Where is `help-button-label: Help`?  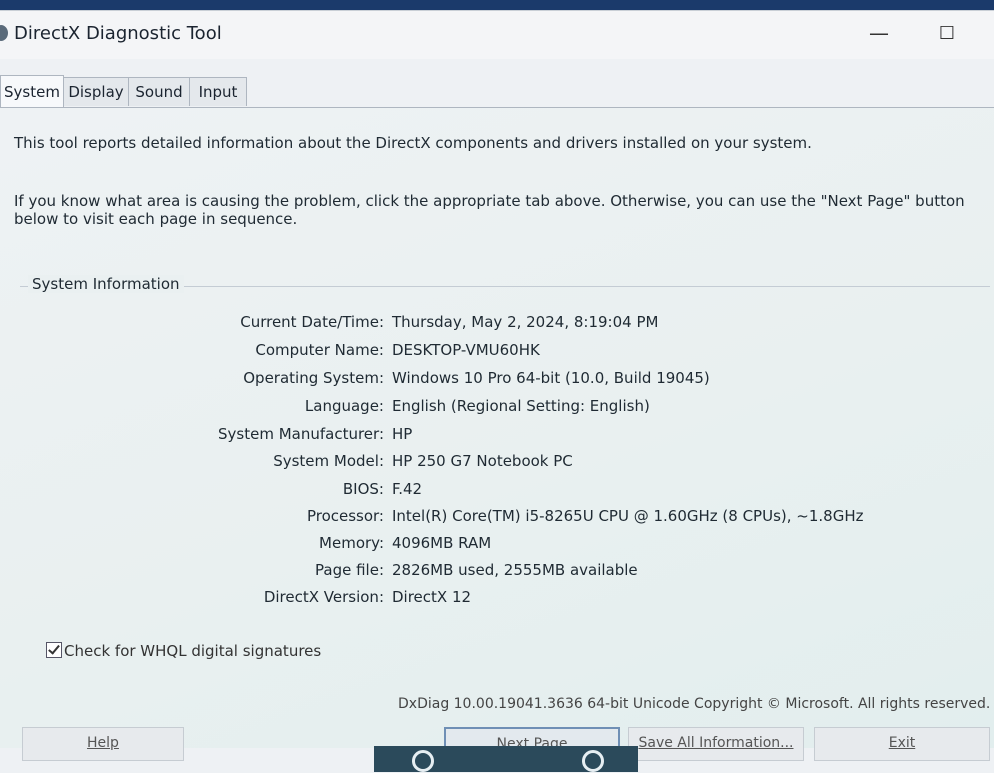 help-button-label: Help is located at coordinates (103, 743).